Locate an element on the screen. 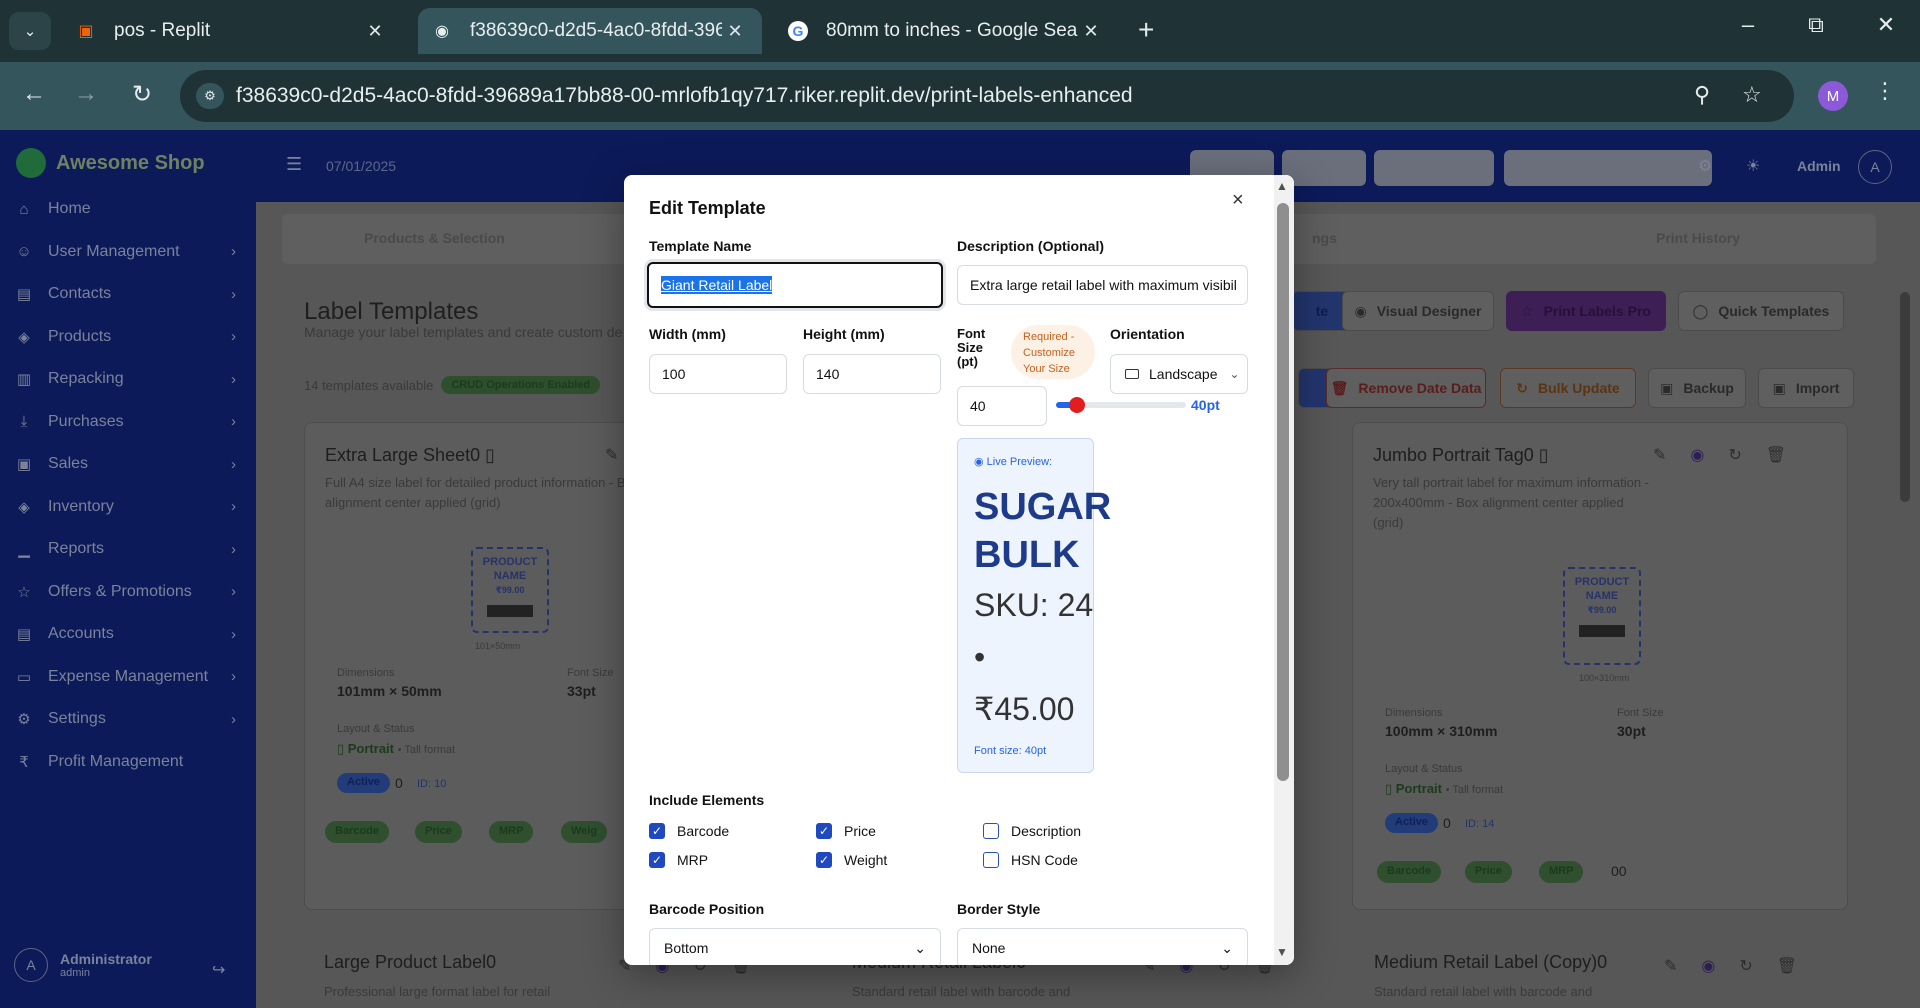 This screenshot has width=1920, height=1008. scroll-up-icon: ▲ is located at coordinates (1282, 186).